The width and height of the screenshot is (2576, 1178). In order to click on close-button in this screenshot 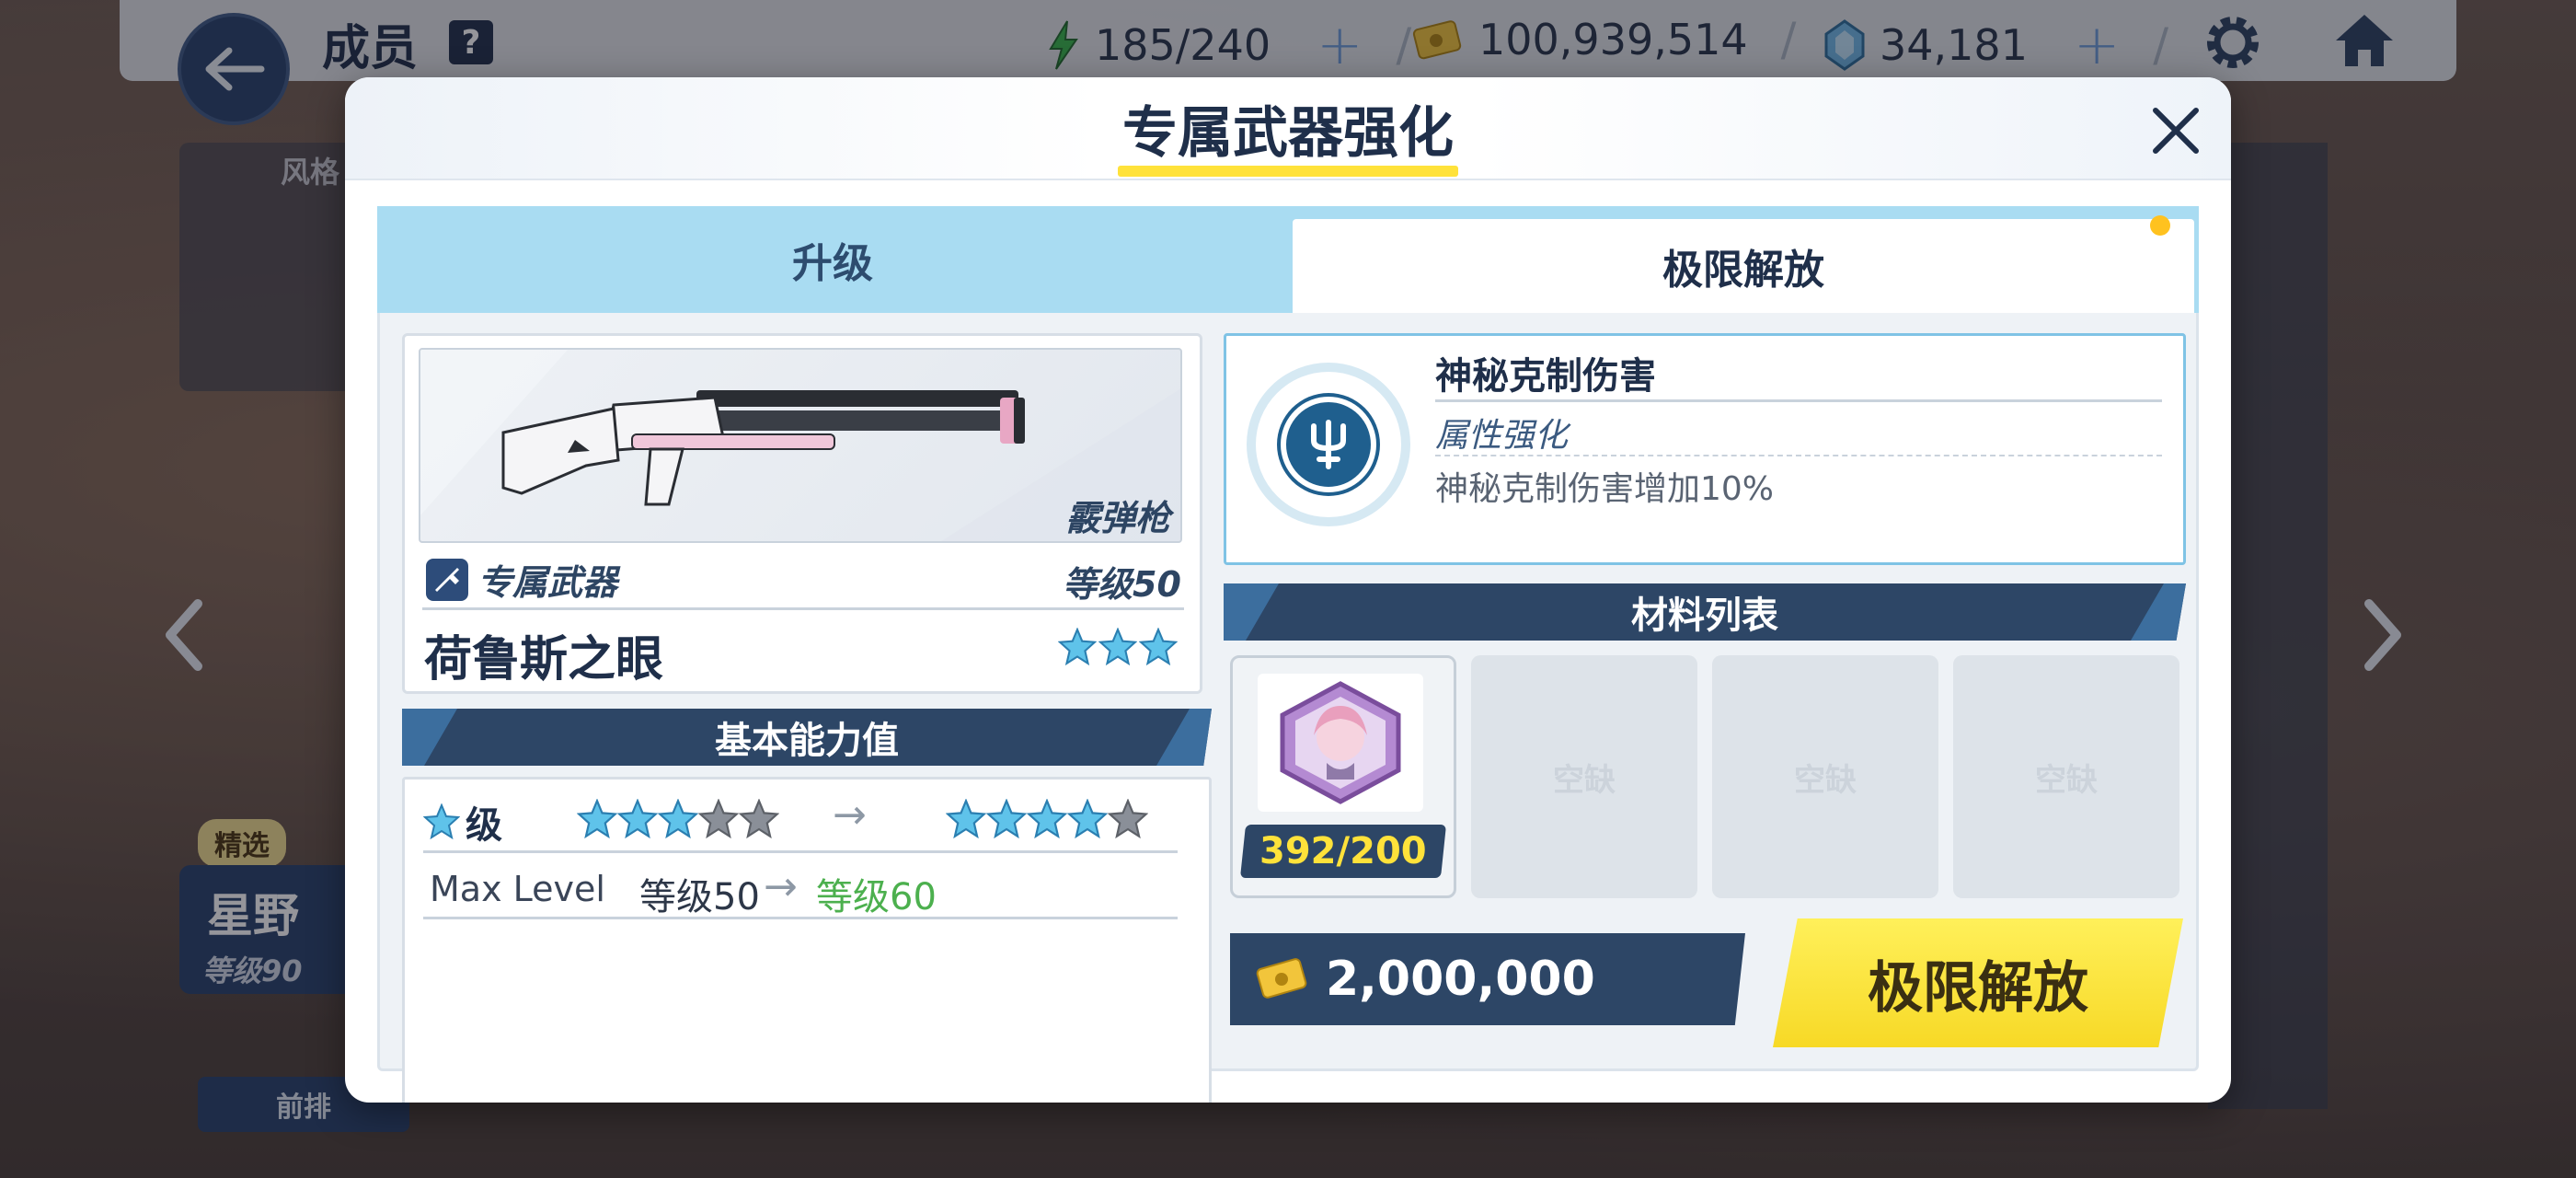, I will do `click(2176, 130)`.